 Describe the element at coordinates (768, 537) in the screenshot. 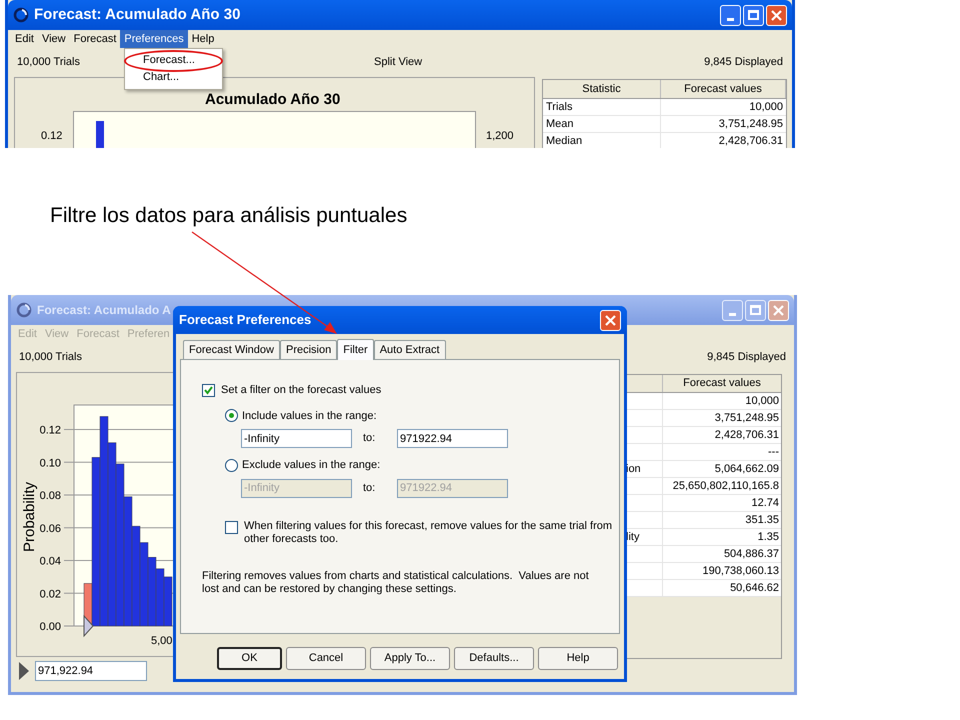

I see `table-cell-text: 1.35` at that location.